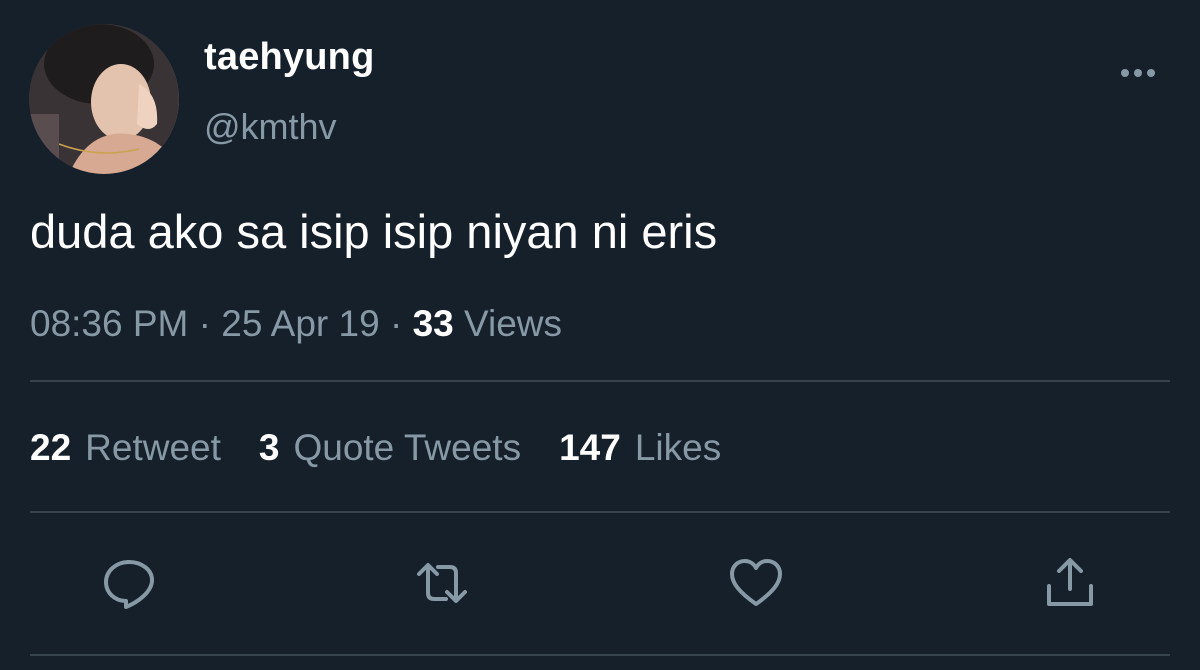 The image size is (1200, 670). I want to click on reply-icon, so click(129, 584).